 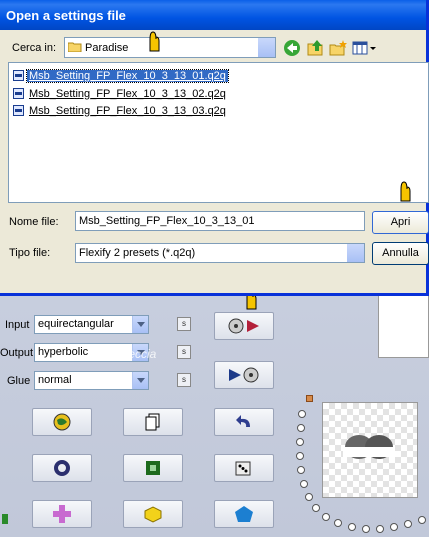 I want to click on globe-button, so click(x=62, y=422).